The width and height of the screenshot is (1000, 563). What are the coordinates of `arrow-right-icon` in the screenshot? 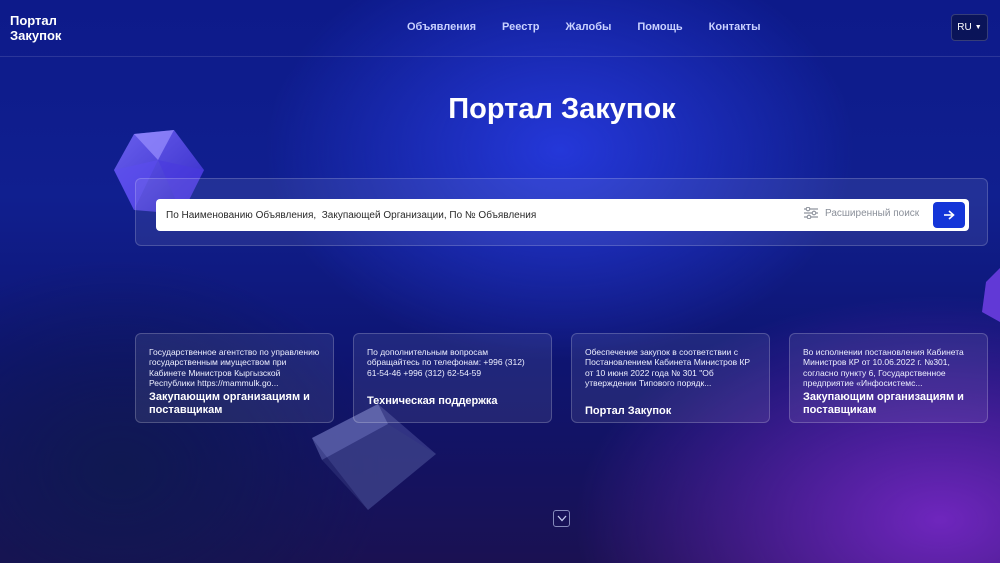 It's located at (949, 215).